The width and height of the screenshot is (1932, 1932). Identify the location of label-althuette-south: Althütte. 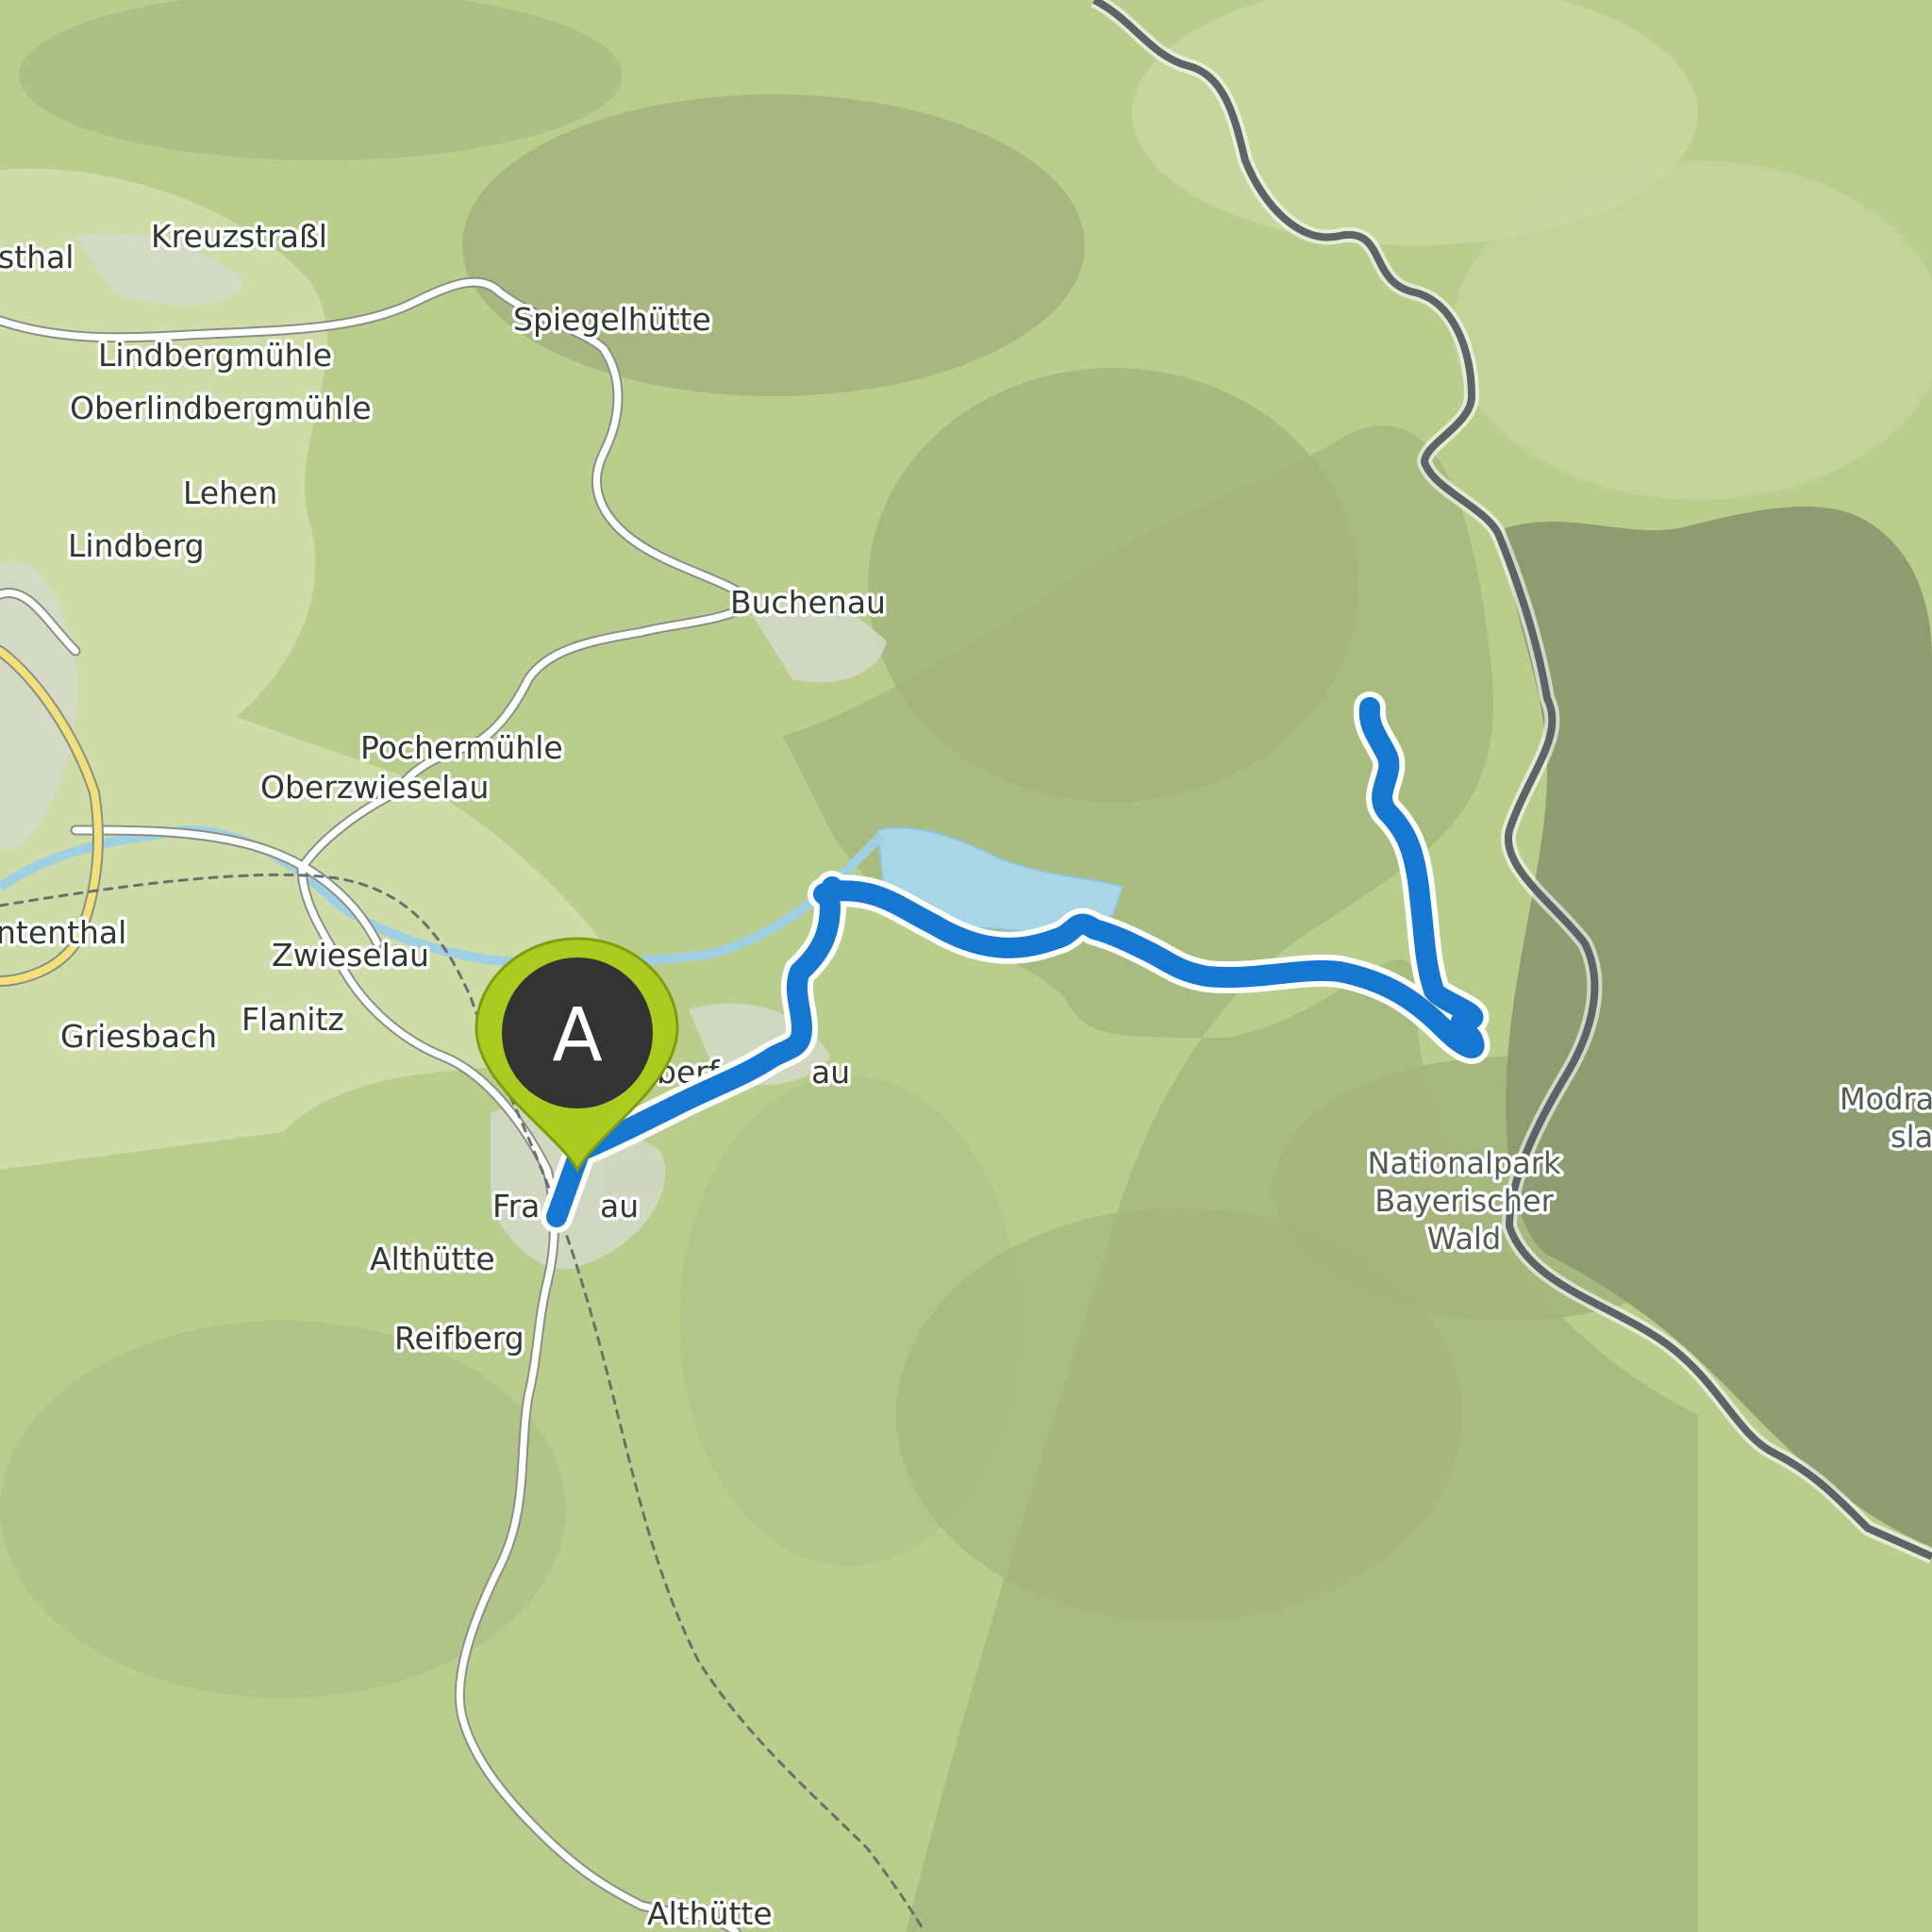
(710, 1914).